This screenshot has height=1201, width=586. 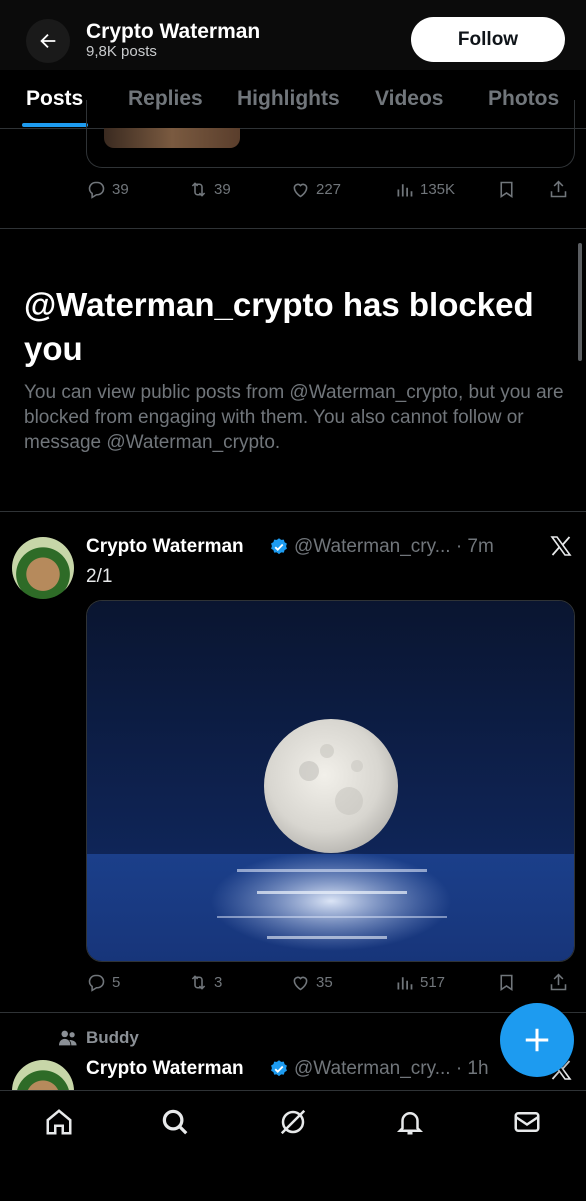 I want to click on like-button: 227, so click(x=315, y=189).